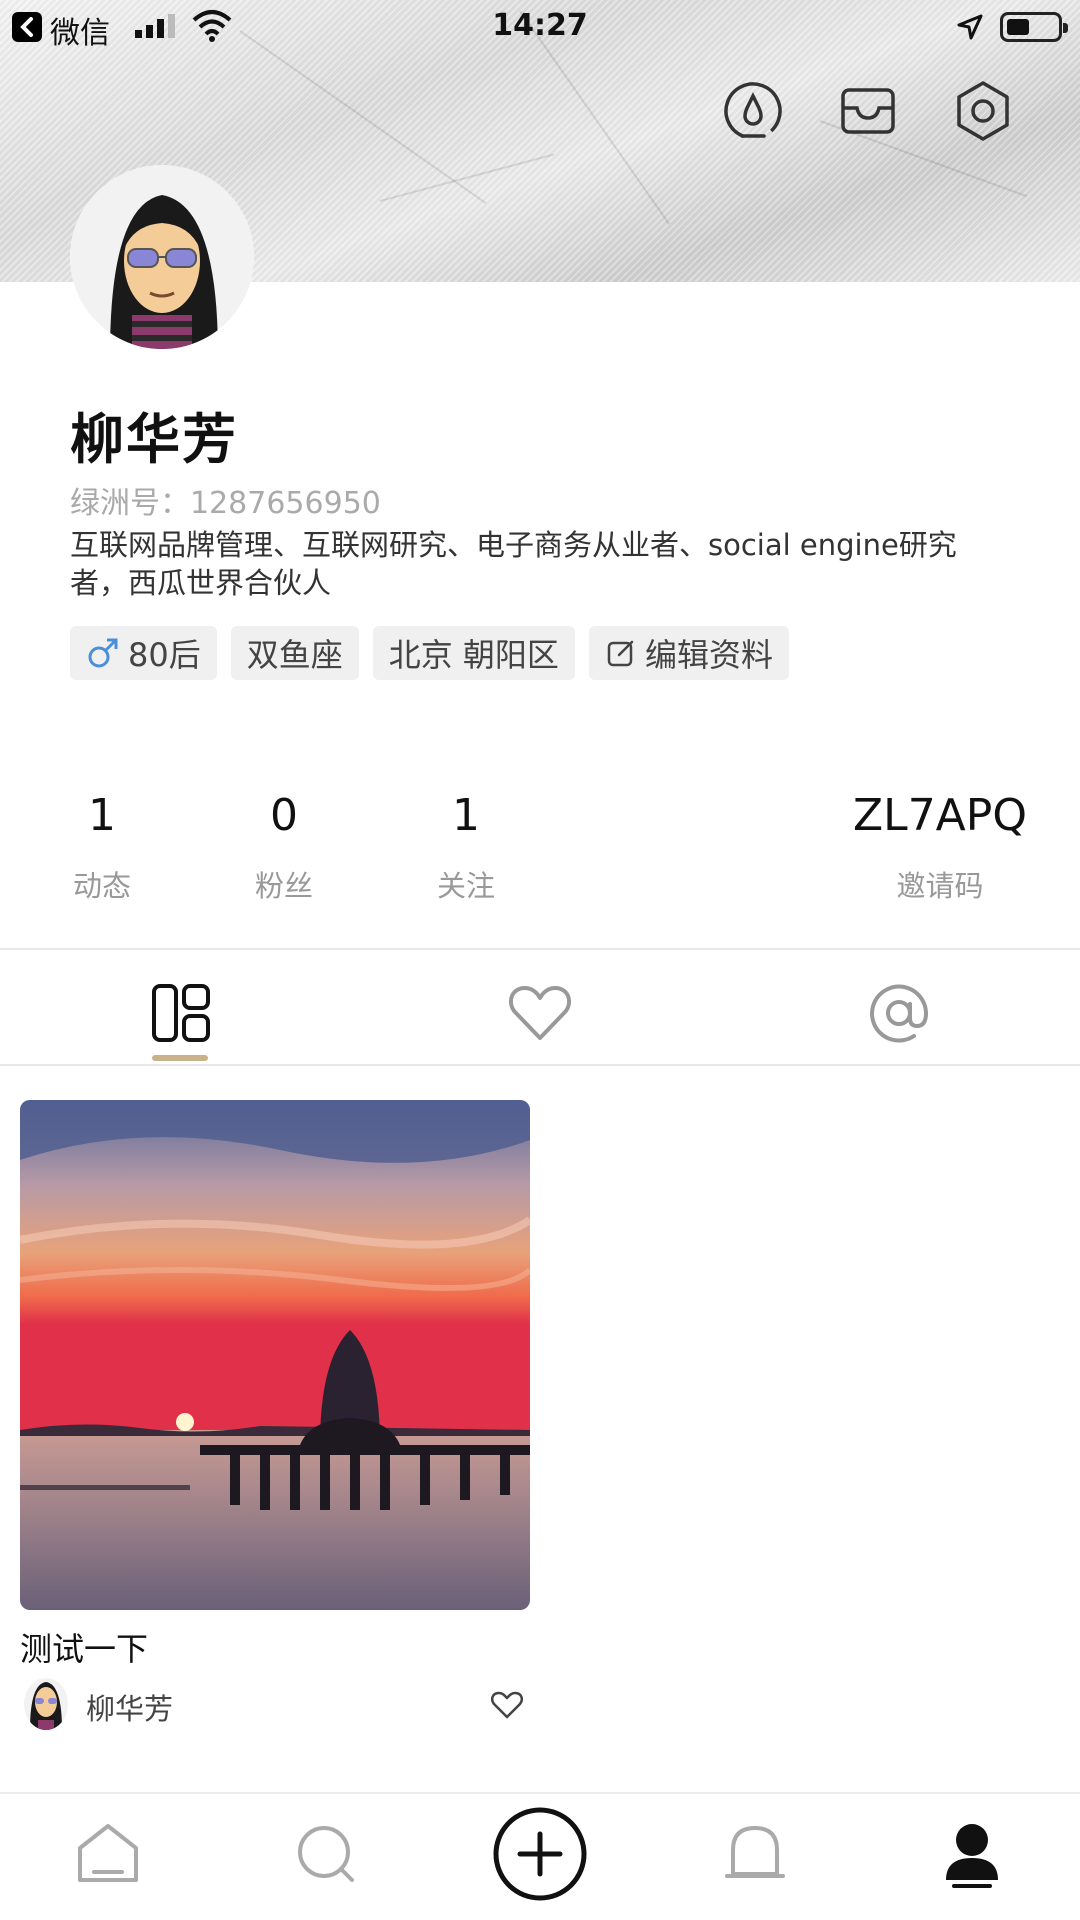 This screenshot has height=1920, width=1080. I want to click on status-bar: 微信 14:27, so click(540, 28).